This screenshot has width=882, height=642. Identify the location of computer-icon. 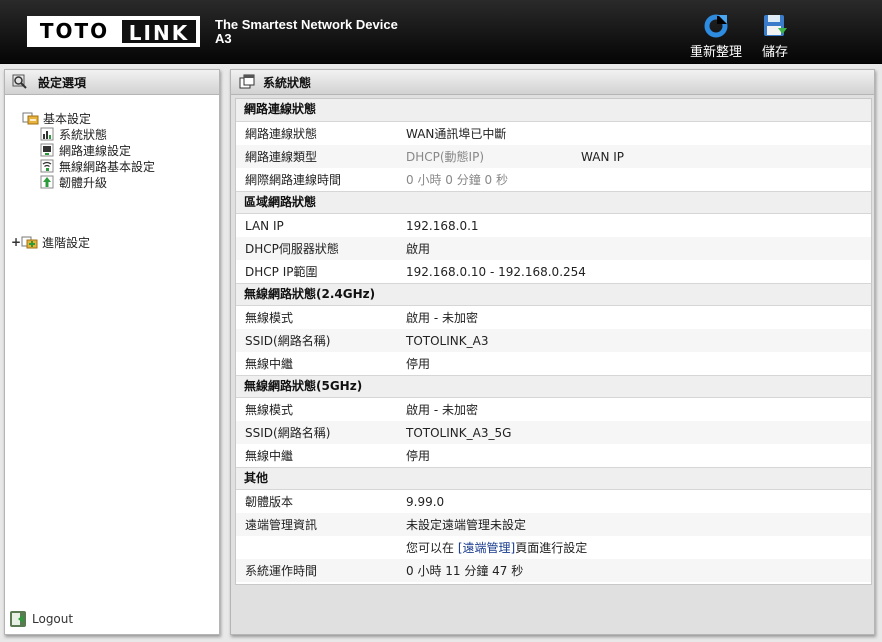
(47, 150).